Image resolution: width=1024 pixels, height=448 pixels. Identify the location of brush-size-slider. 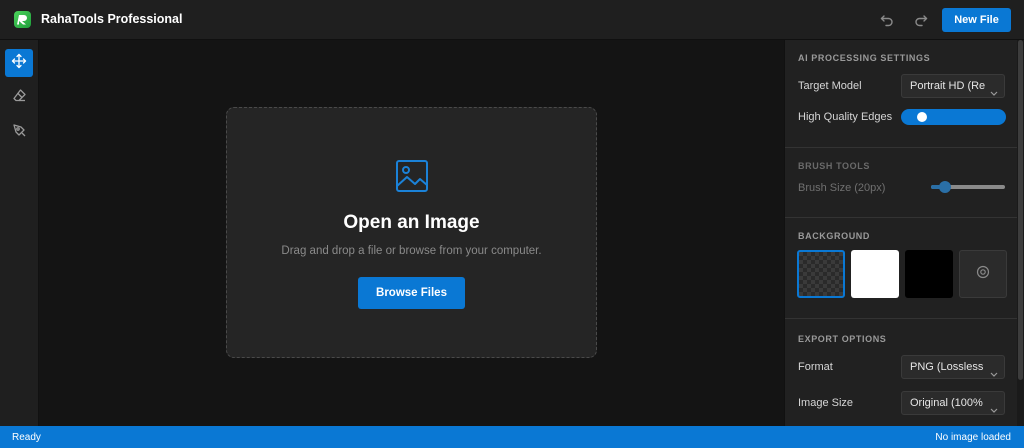
(968, 187).